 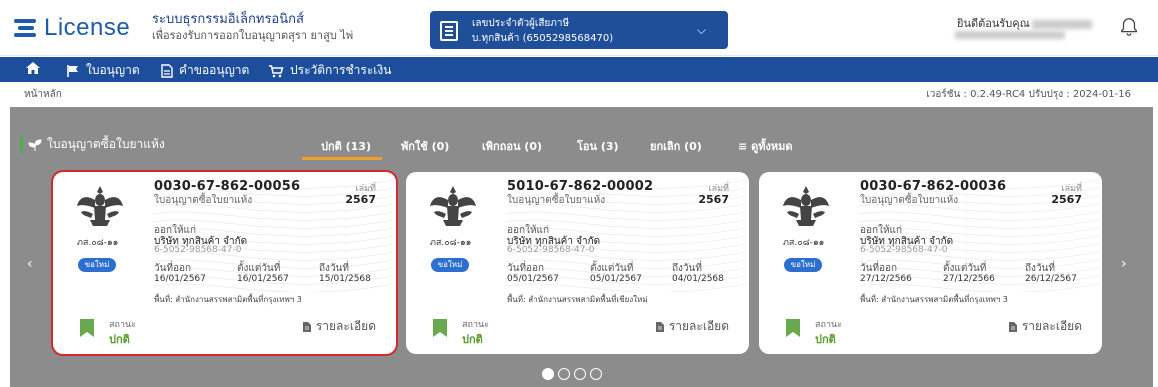 What do you see at coordinates (676, 146) in the screenshot?
I see `tab-cancelled: ยกเลิก (0)` at bounding box center [676, 146].